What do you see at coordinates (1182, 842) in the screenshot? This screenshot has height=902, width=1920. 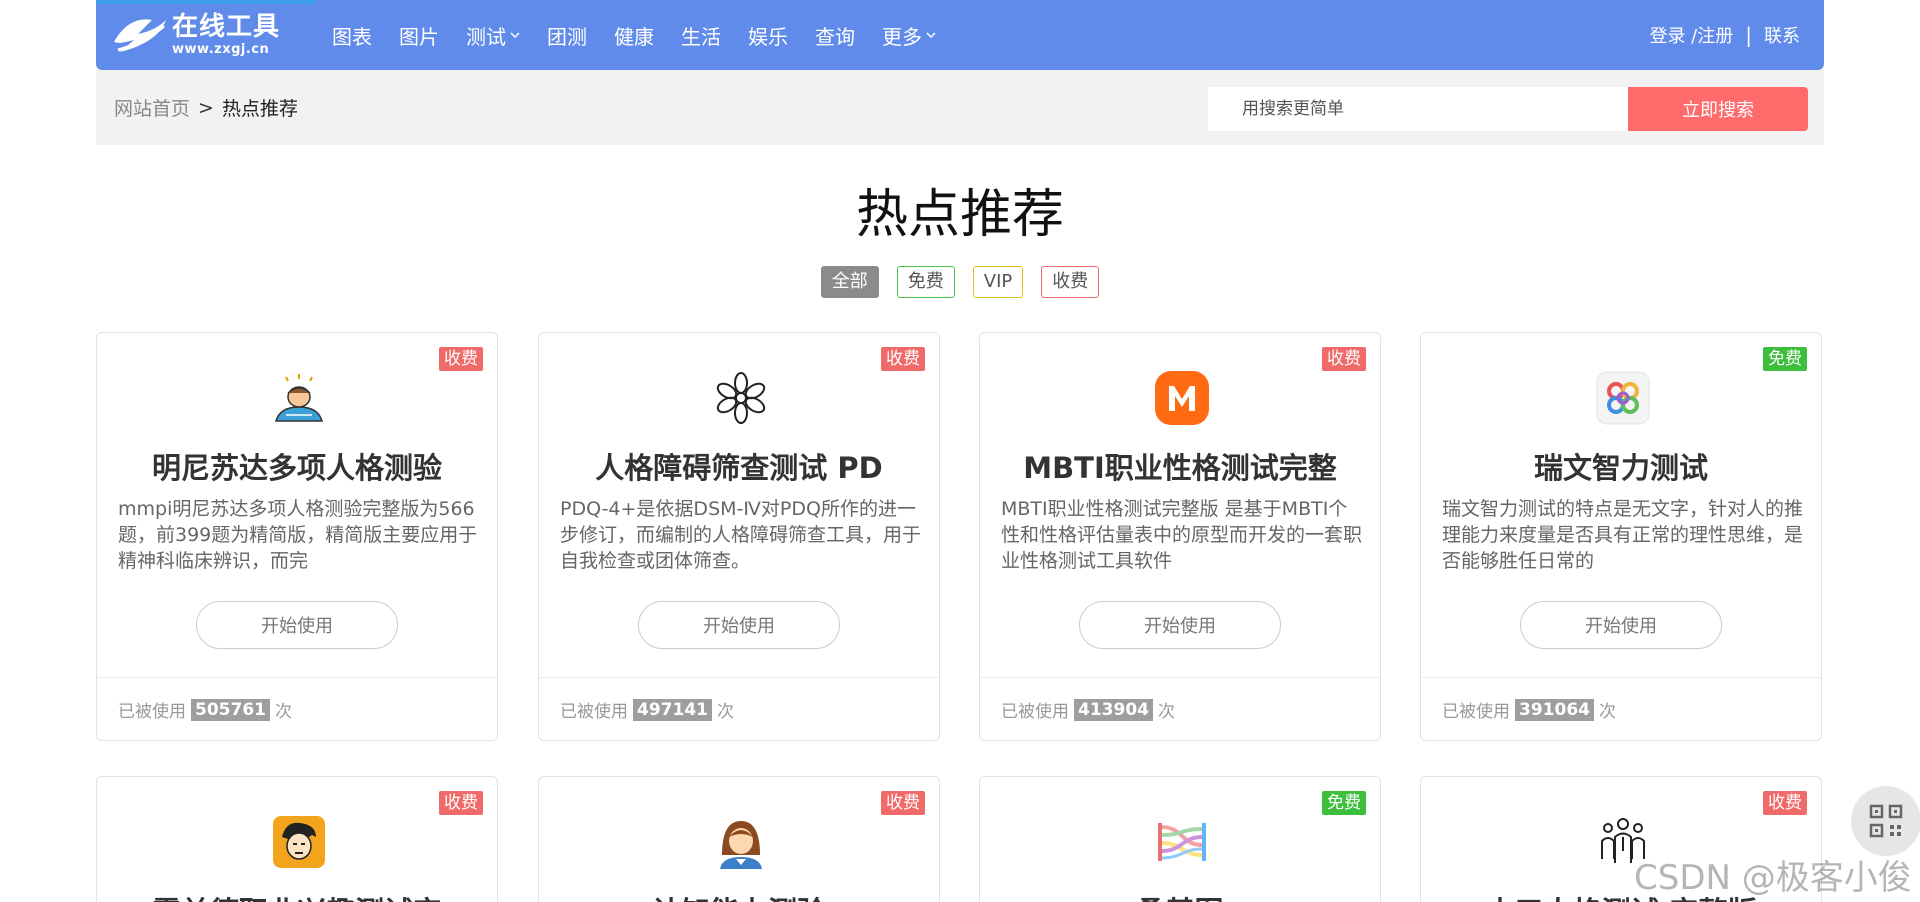 I see `sankey-chart-icon` at bounding box center [1182, 842].